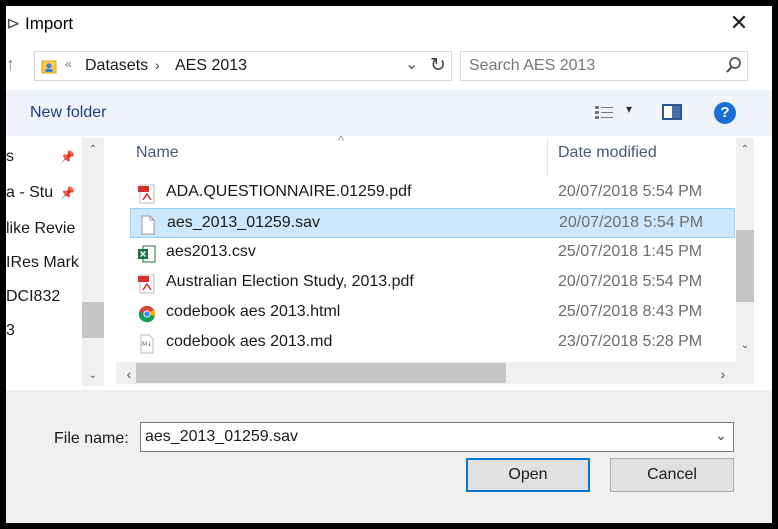 This screenshot has width=778, height=529. Describe the element at coordinates (93, 320) in the screenshot. I see `sidebar-scroll-thumb` at that location.